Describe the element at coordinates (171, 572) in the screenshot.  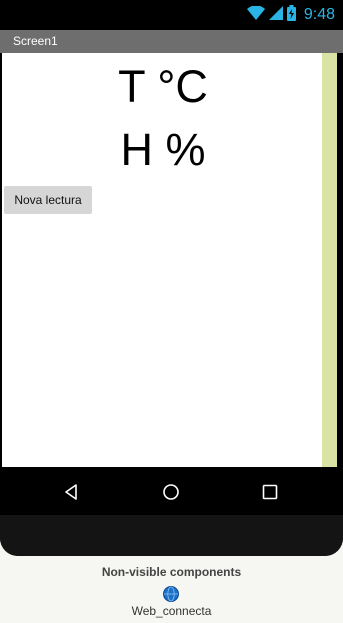
I see `non-visible-components-title: Non-visible components` at that location.